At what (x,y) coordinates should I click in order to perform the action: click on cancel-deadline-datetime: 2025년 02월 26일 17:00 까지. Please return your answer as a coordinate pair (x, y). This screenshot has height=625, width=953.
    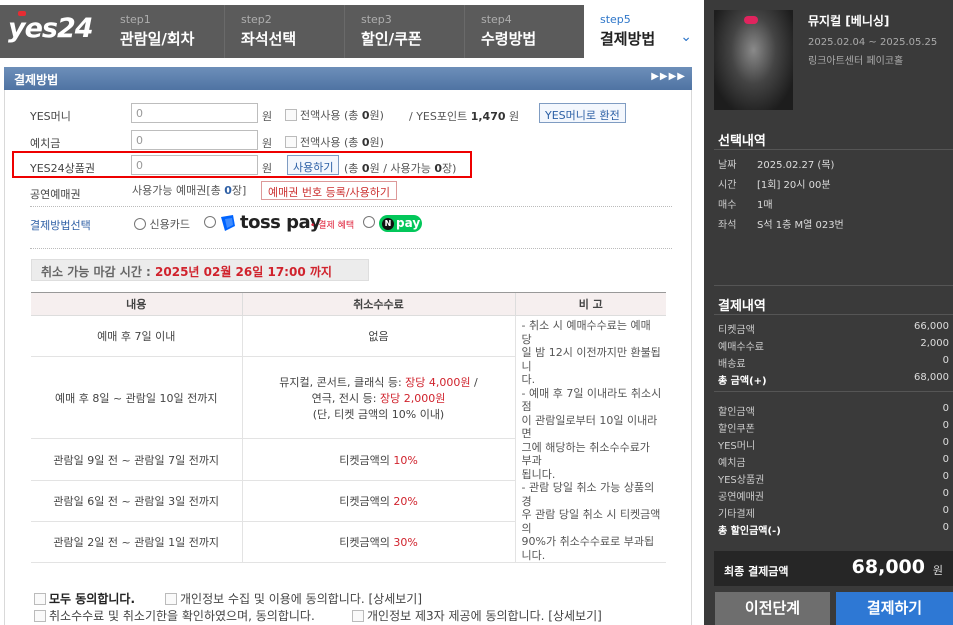
    Looking at the image, I should click on (243, 272).